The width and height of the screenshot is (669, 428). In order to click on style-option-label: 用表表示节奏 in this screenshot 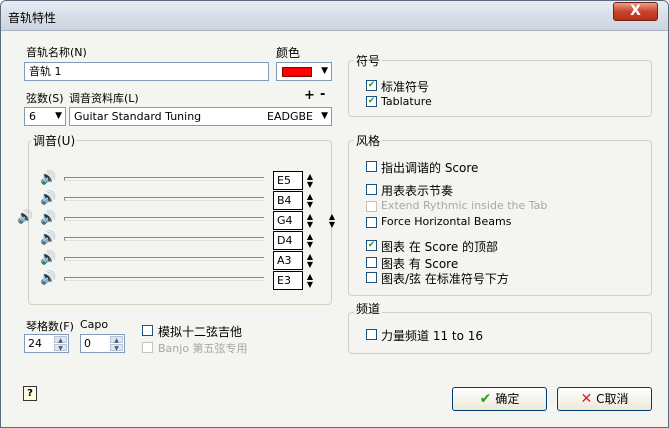, I will do `click(417, 191)`.